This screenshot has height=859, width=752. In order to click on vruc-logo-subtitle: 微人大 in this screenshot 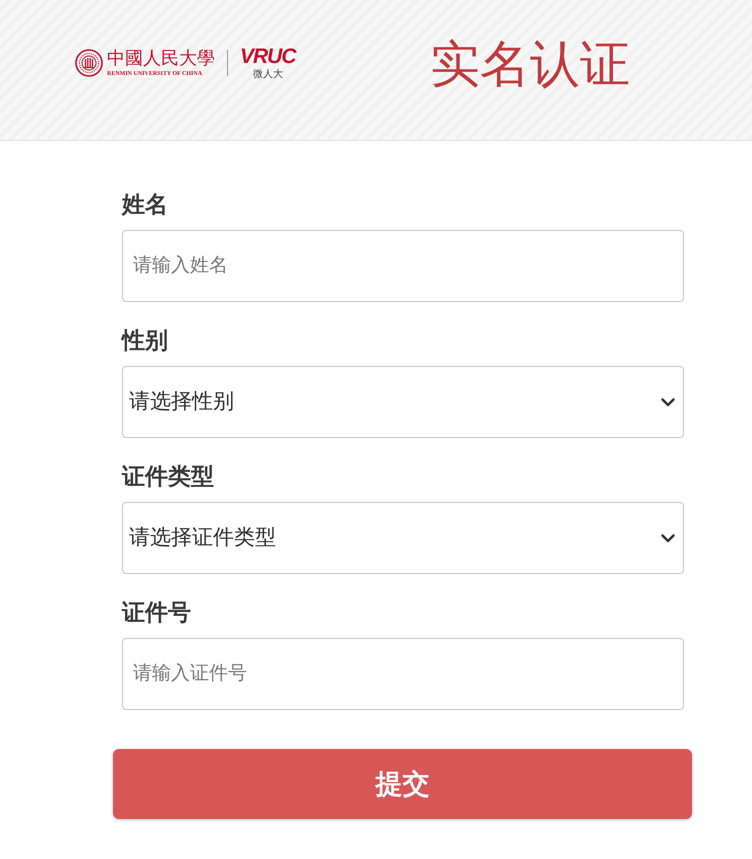, I will do `click(267, 74)`.